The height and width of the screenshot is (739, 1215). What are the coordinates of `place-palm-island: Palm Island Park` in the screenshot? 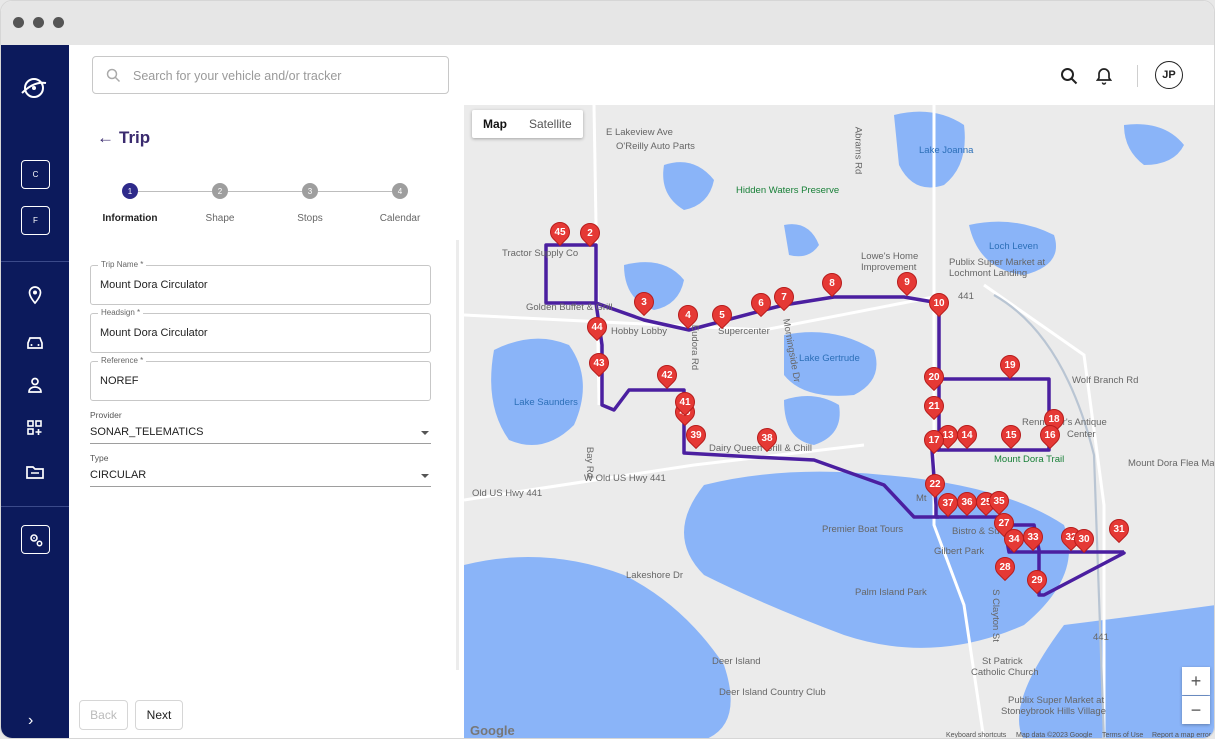 It's located at (891, 592).